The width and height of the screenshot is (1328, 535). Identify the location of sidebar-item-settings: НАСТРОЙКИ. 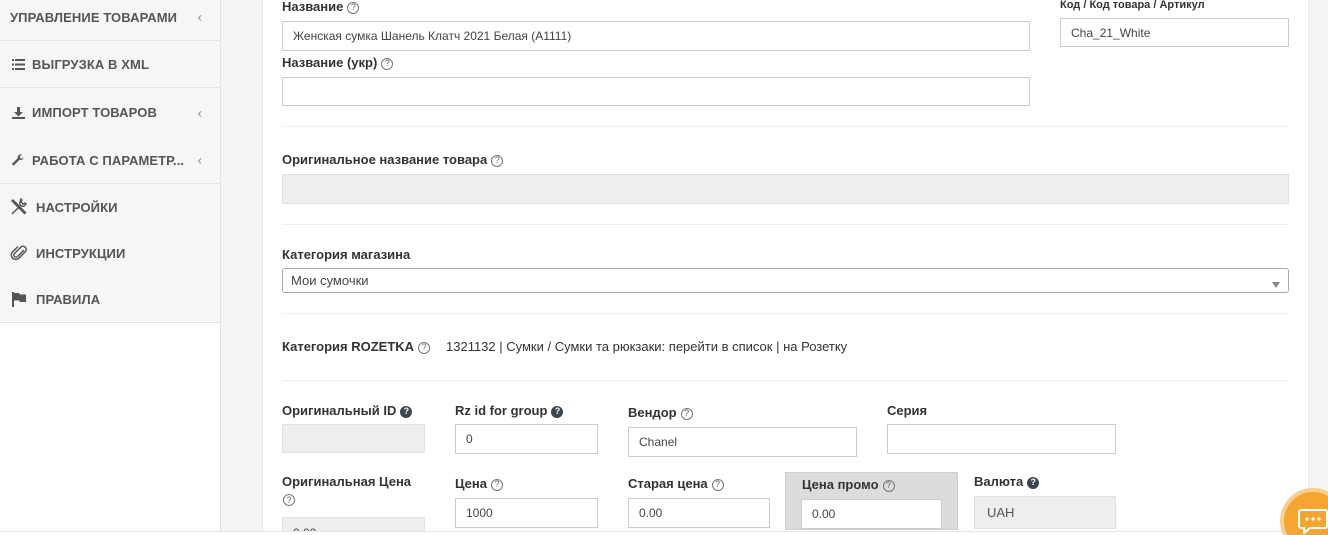
(110, 207).